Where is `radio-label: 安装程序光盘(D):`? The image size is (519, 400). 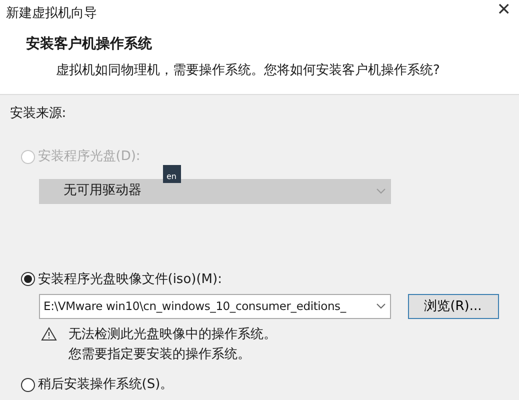
radio-label: 安装程序光盘(D): is located at coordinates (89, 157).